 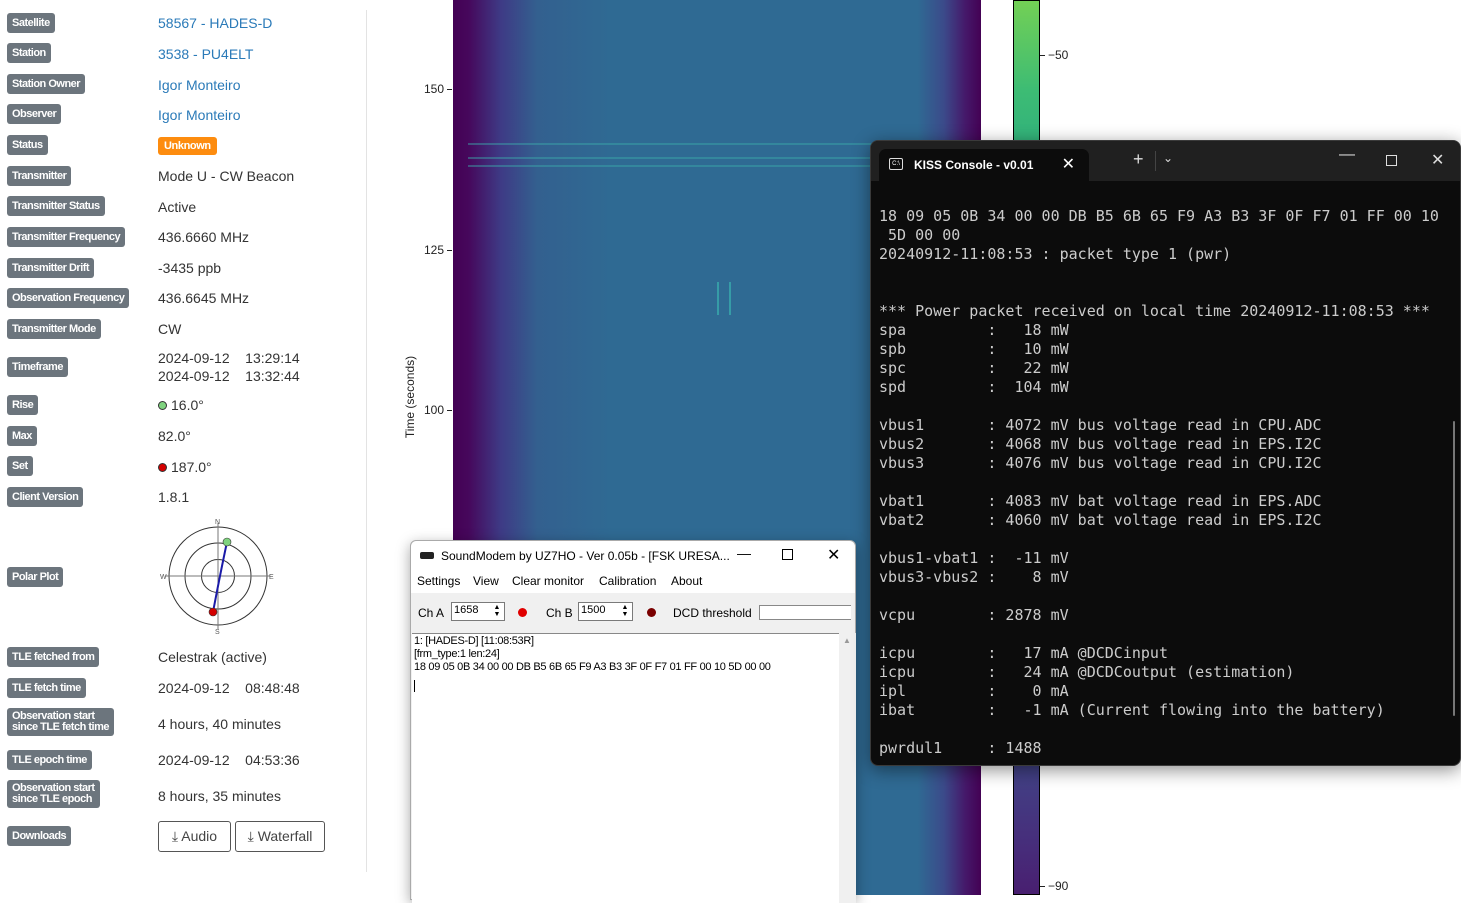 I want to click on value: Celestrak (active), so click(x=212, y=657).